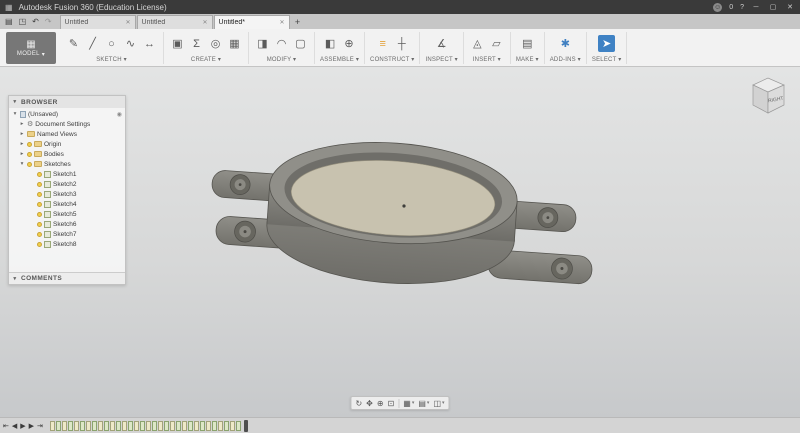 This screenshot has width=800, height=433. I want to click on activate-radio-icon: ◉, so click(119, 114).